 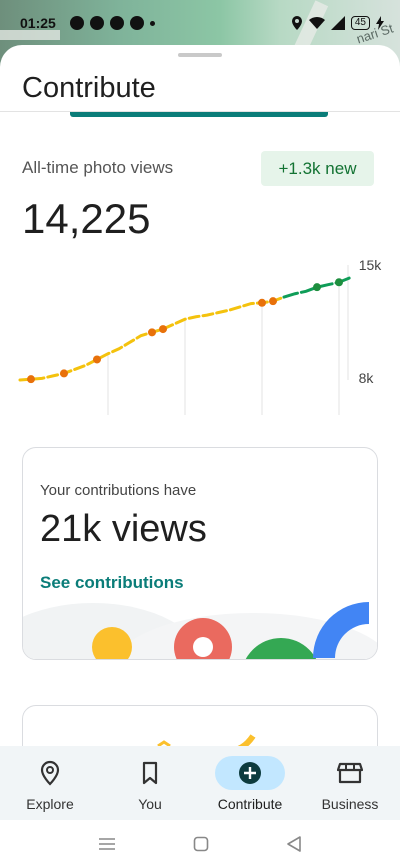 I want to click on whatsapp-icon, so click(x=96, y=23).